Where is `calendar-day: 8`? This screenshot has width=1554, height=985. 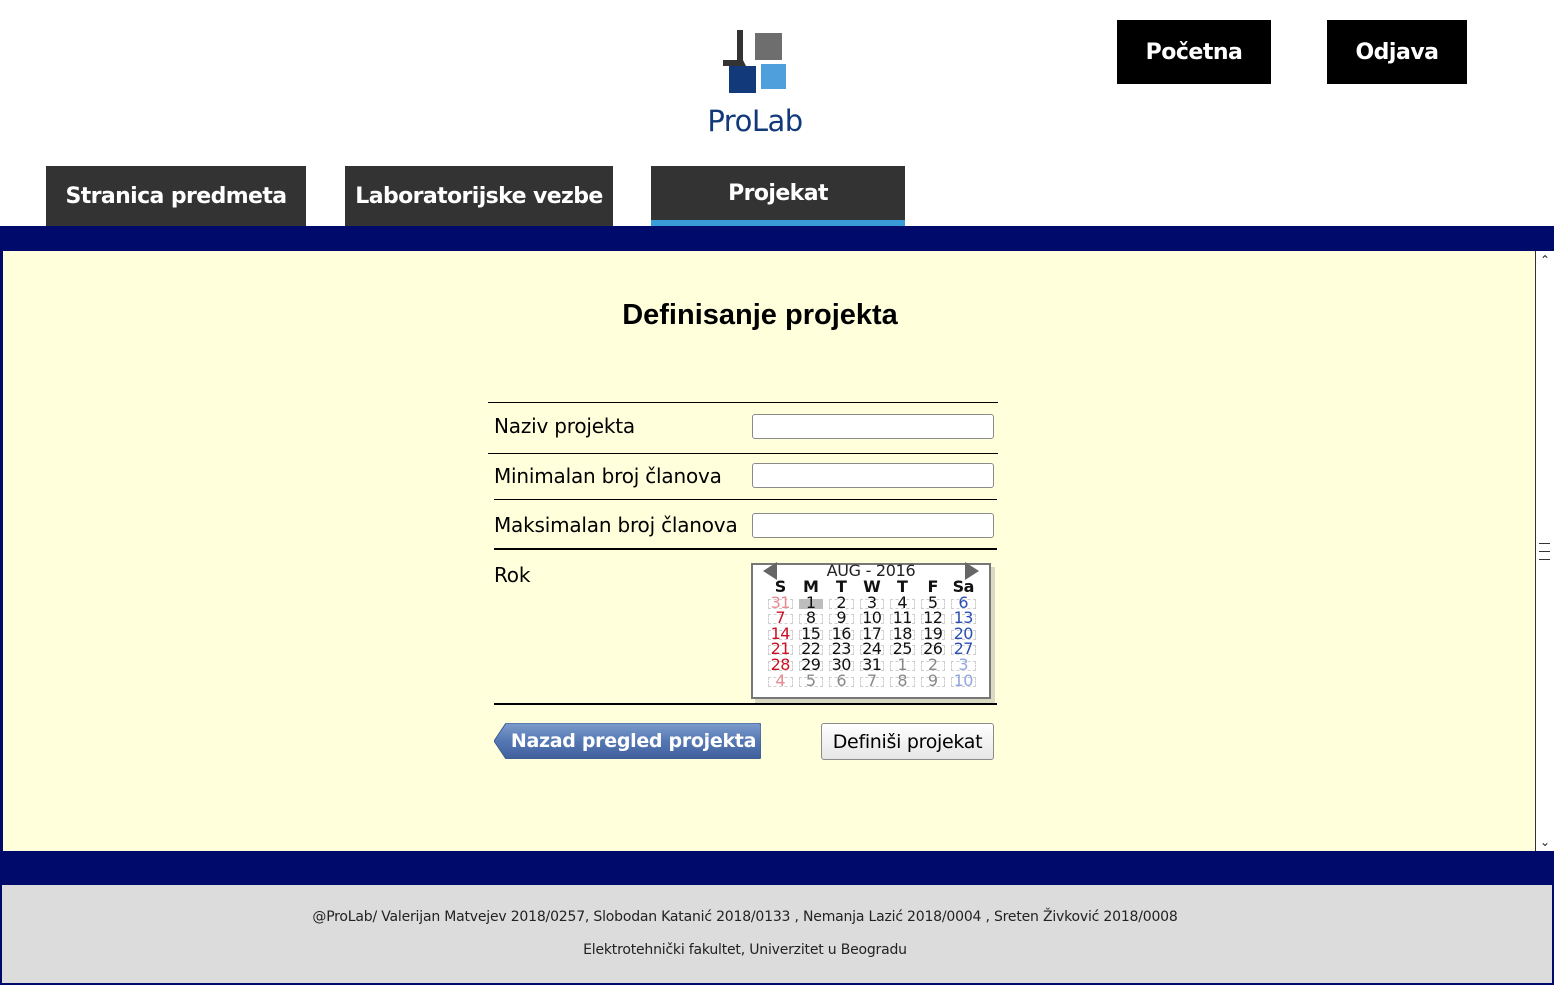
calendar-day: 8 is located at coordinates (902, 680).